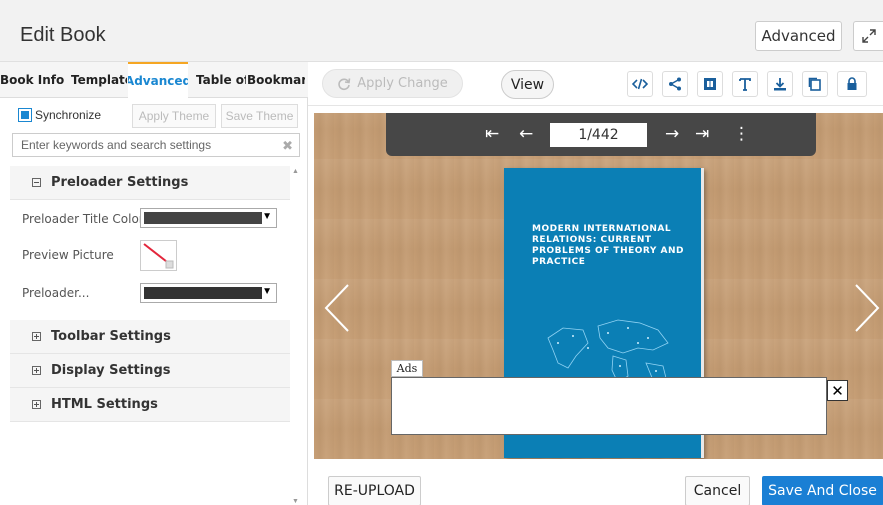 The image size is (883, 505). I want to click on section-html-settings: HTML Settings, so click(150, 405).